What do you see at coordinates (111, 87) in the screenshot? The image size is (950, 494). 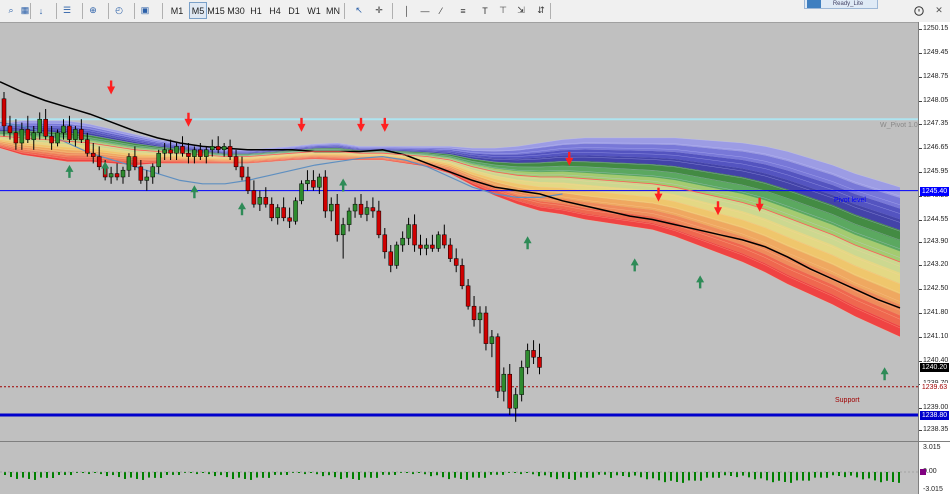 I see `sell-arrow-icon` at bounding box center [111, 87].